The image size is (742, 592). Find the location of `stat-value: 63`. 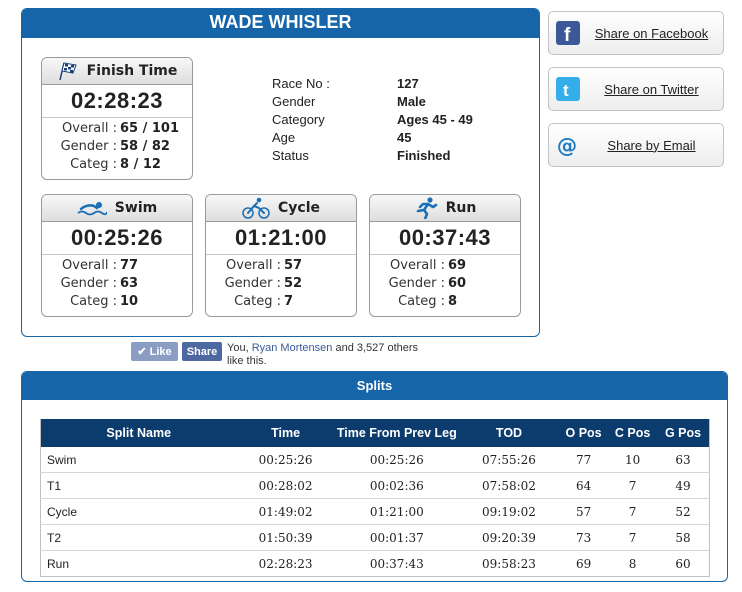

stat-value: 63 is located at coordinates (129, 283).